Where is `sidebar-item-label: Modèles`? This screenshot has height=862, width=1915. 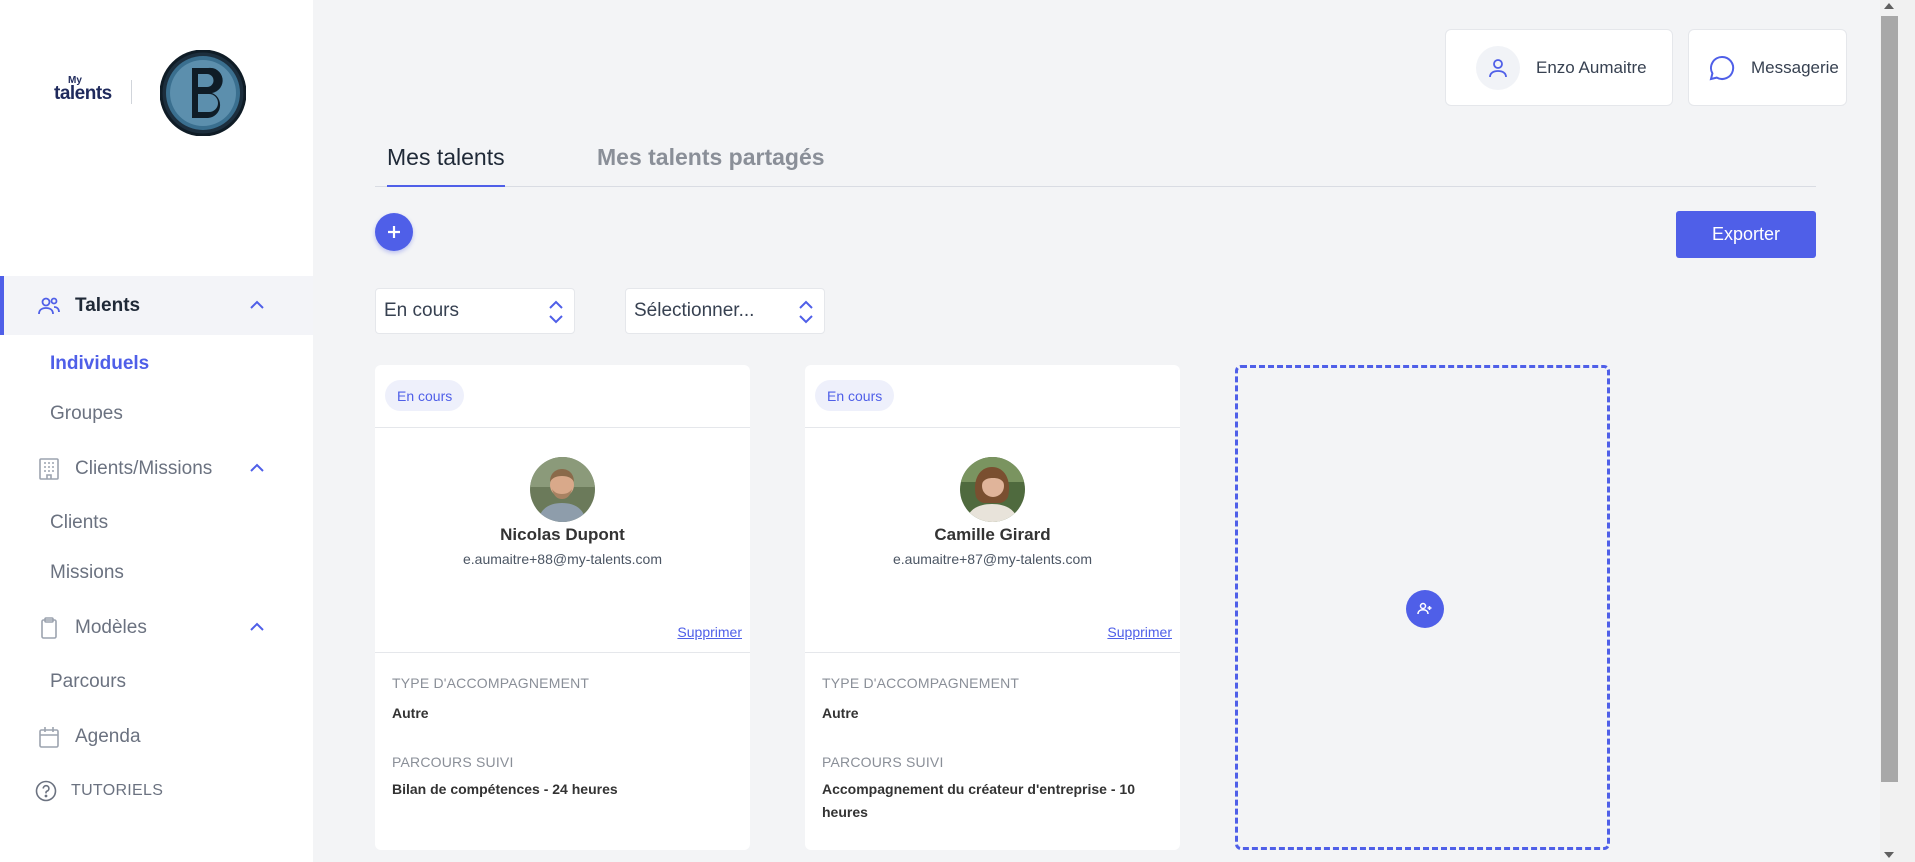 sidebar-item-label: Modèles is located at coordinates (111, 627).